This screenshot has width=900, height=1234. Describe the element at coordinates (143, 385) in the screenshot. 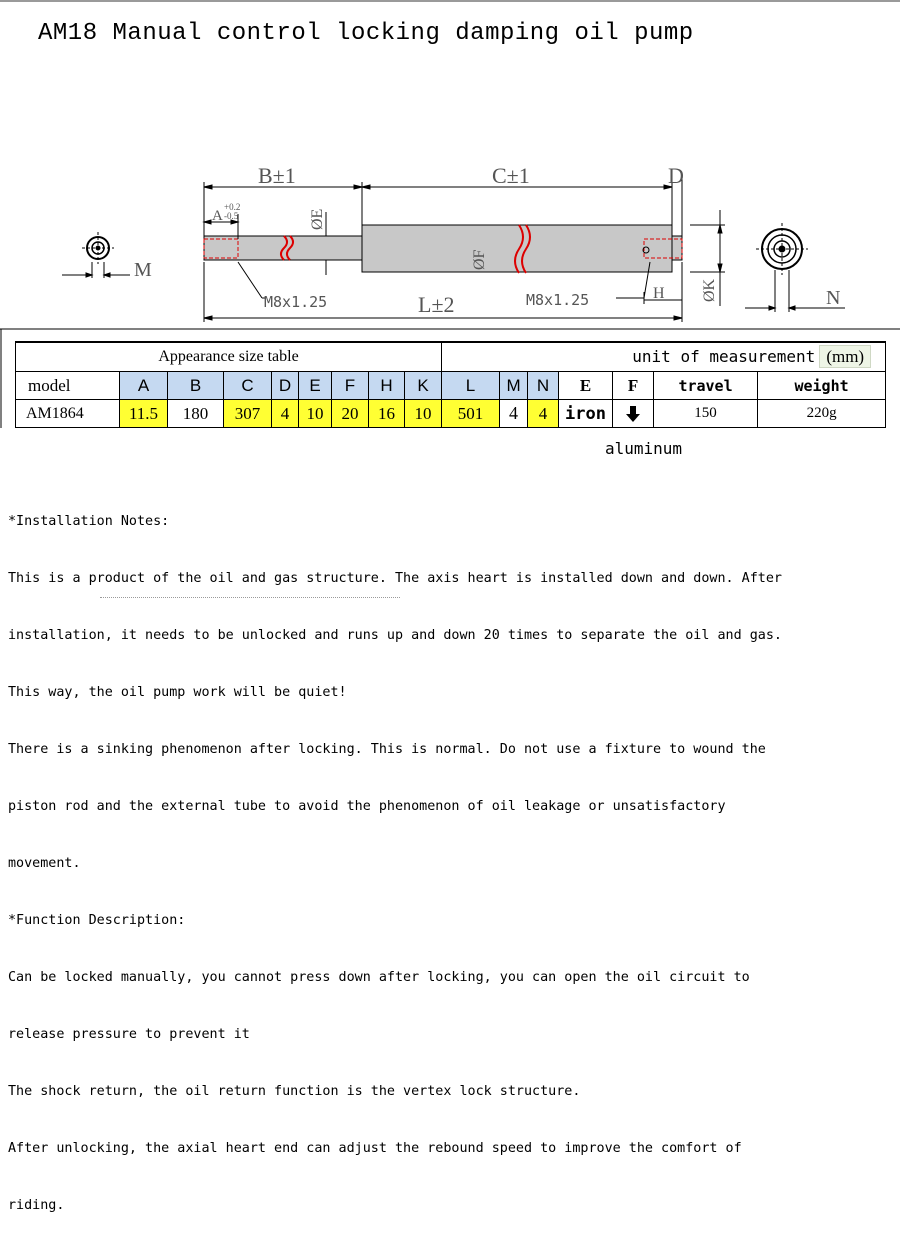

I see `header-a: A` at that location.